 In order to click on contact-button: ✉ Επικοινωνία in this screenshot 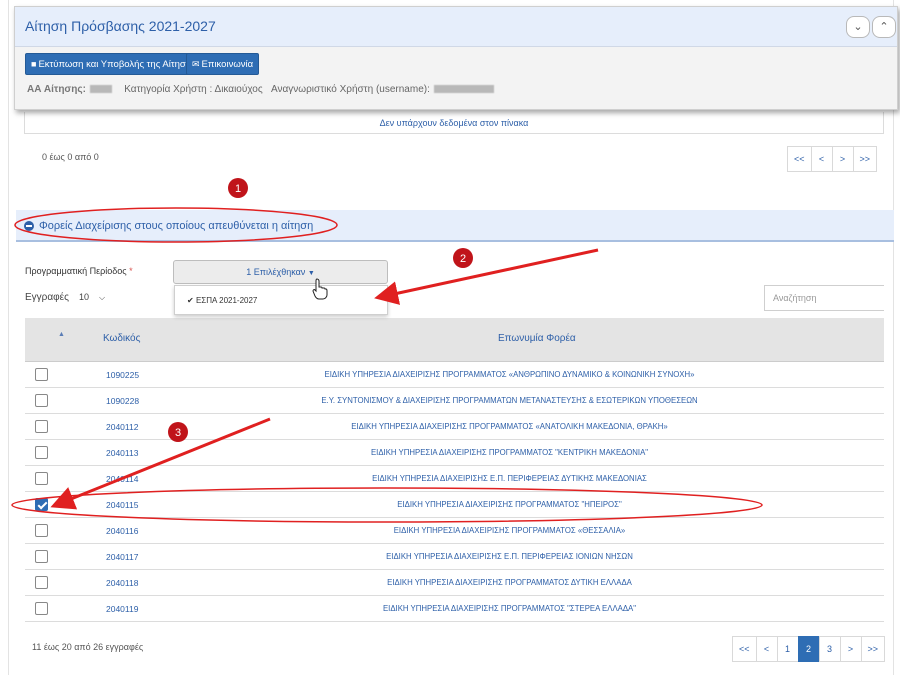, I will do `click(223, 64)`.